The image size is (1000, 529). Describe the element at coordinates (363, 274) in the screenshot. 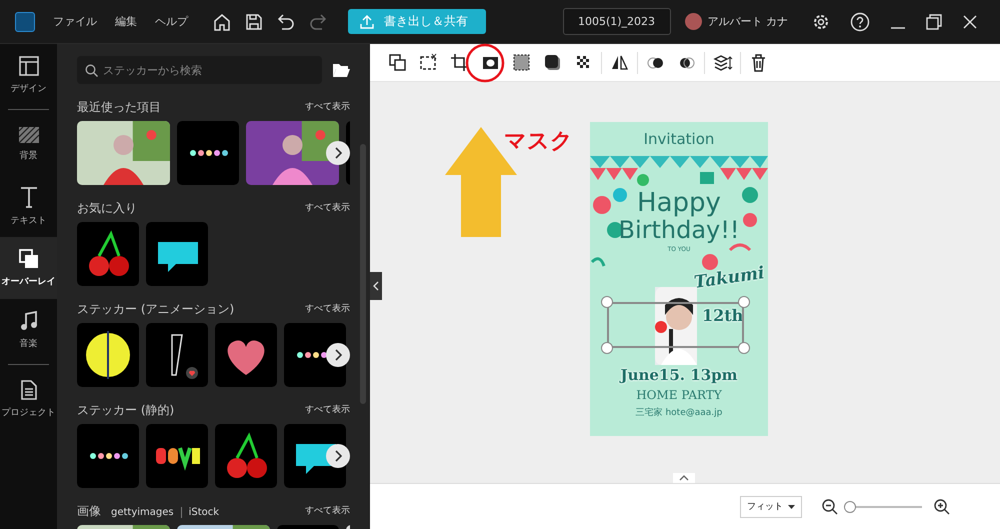

I see `scrollbar` at that location.